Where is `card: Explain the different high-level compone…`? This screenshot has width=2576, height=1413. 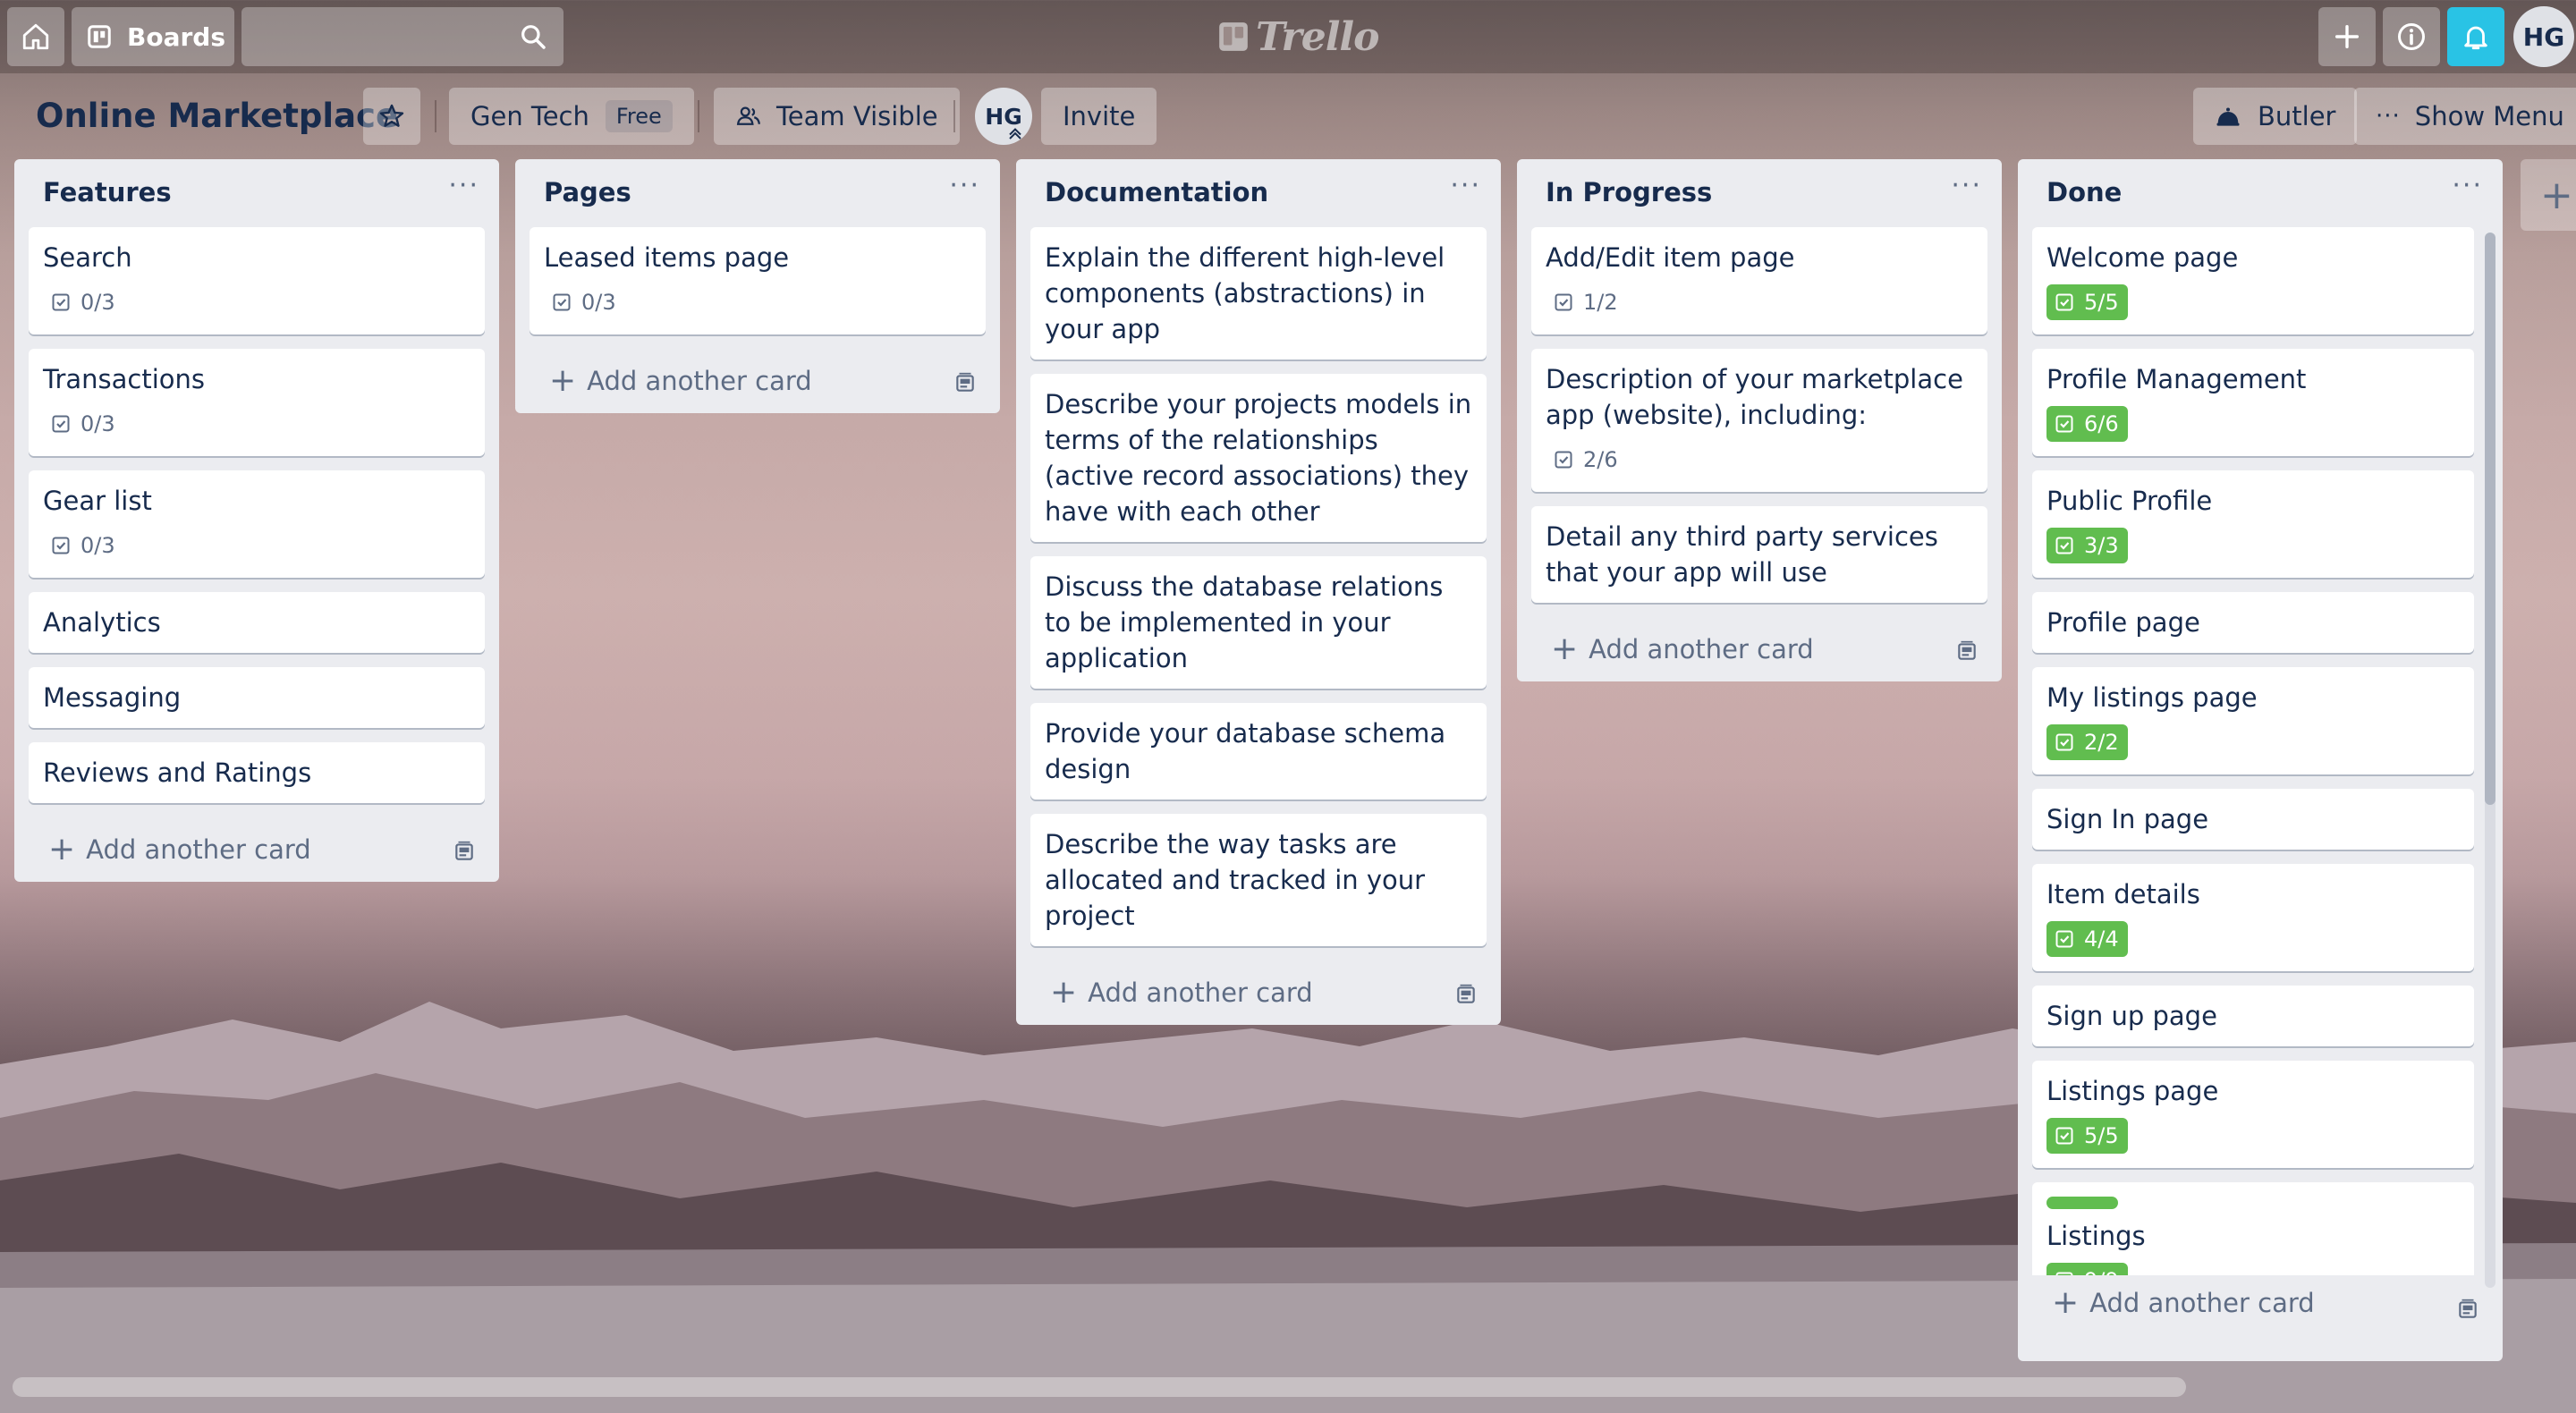 card: Explain the different high-level compone… is located at coordinates (1258, 293).